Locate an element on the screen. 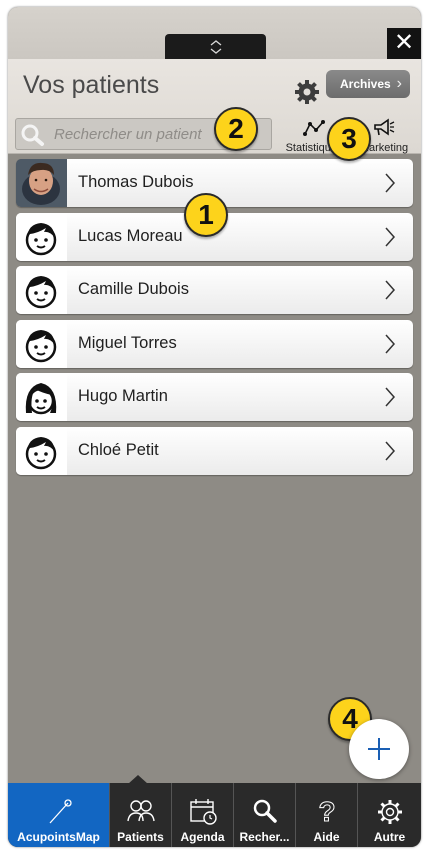  add-patient-button is located at coordinates (379, 749).